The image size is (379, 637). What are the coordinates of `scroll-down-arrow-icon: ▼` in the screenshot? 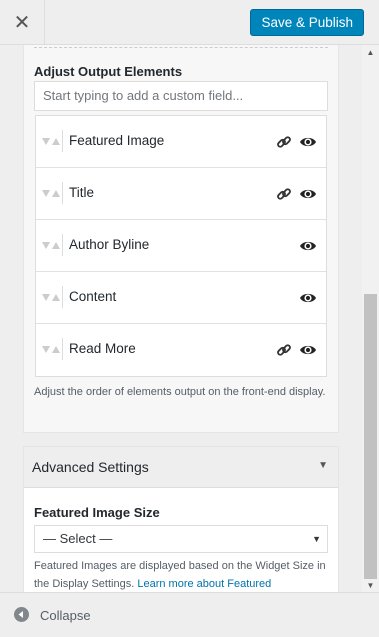 It's located at (370, 585).